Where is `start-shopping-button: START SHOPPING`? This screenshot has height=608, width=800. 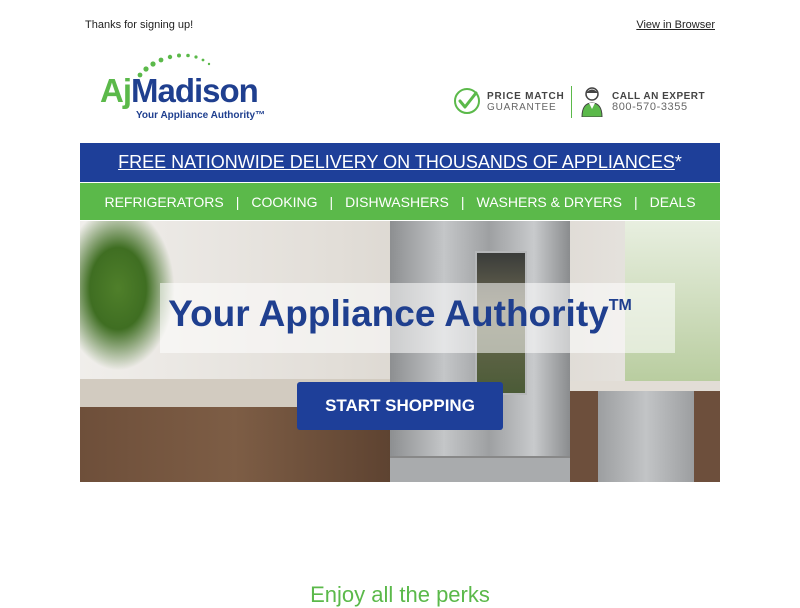 start-shopping-button: START SHOPPING is located at coordinates (400, 406).